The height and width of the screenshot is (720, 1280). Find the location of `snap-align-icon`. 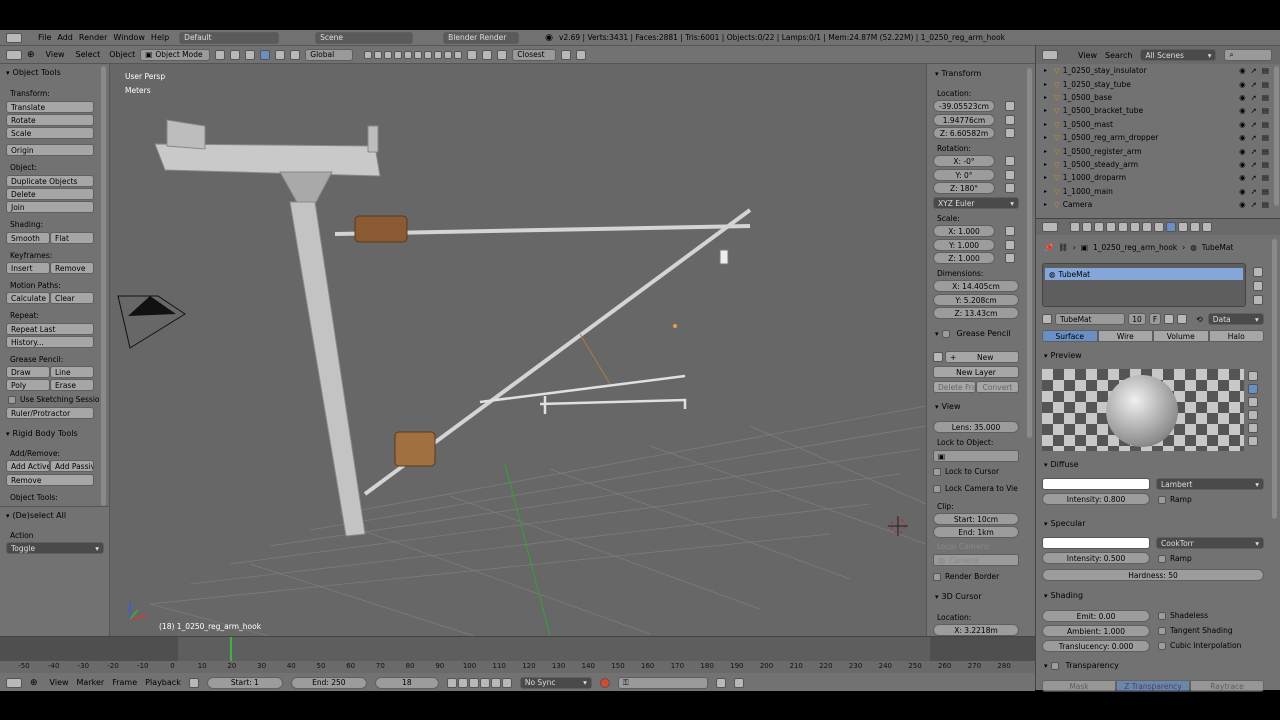

snap-align-icon is located at coordinates (566, 54).